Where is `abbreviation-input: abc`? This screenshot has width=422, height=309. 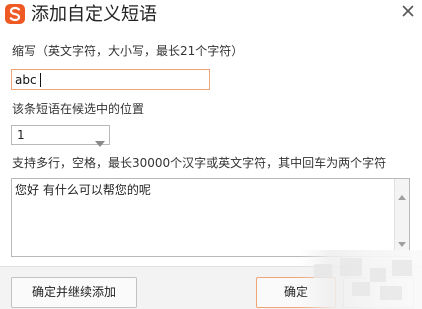 abbreviation-input: abc is located at coordinates (110, 79).